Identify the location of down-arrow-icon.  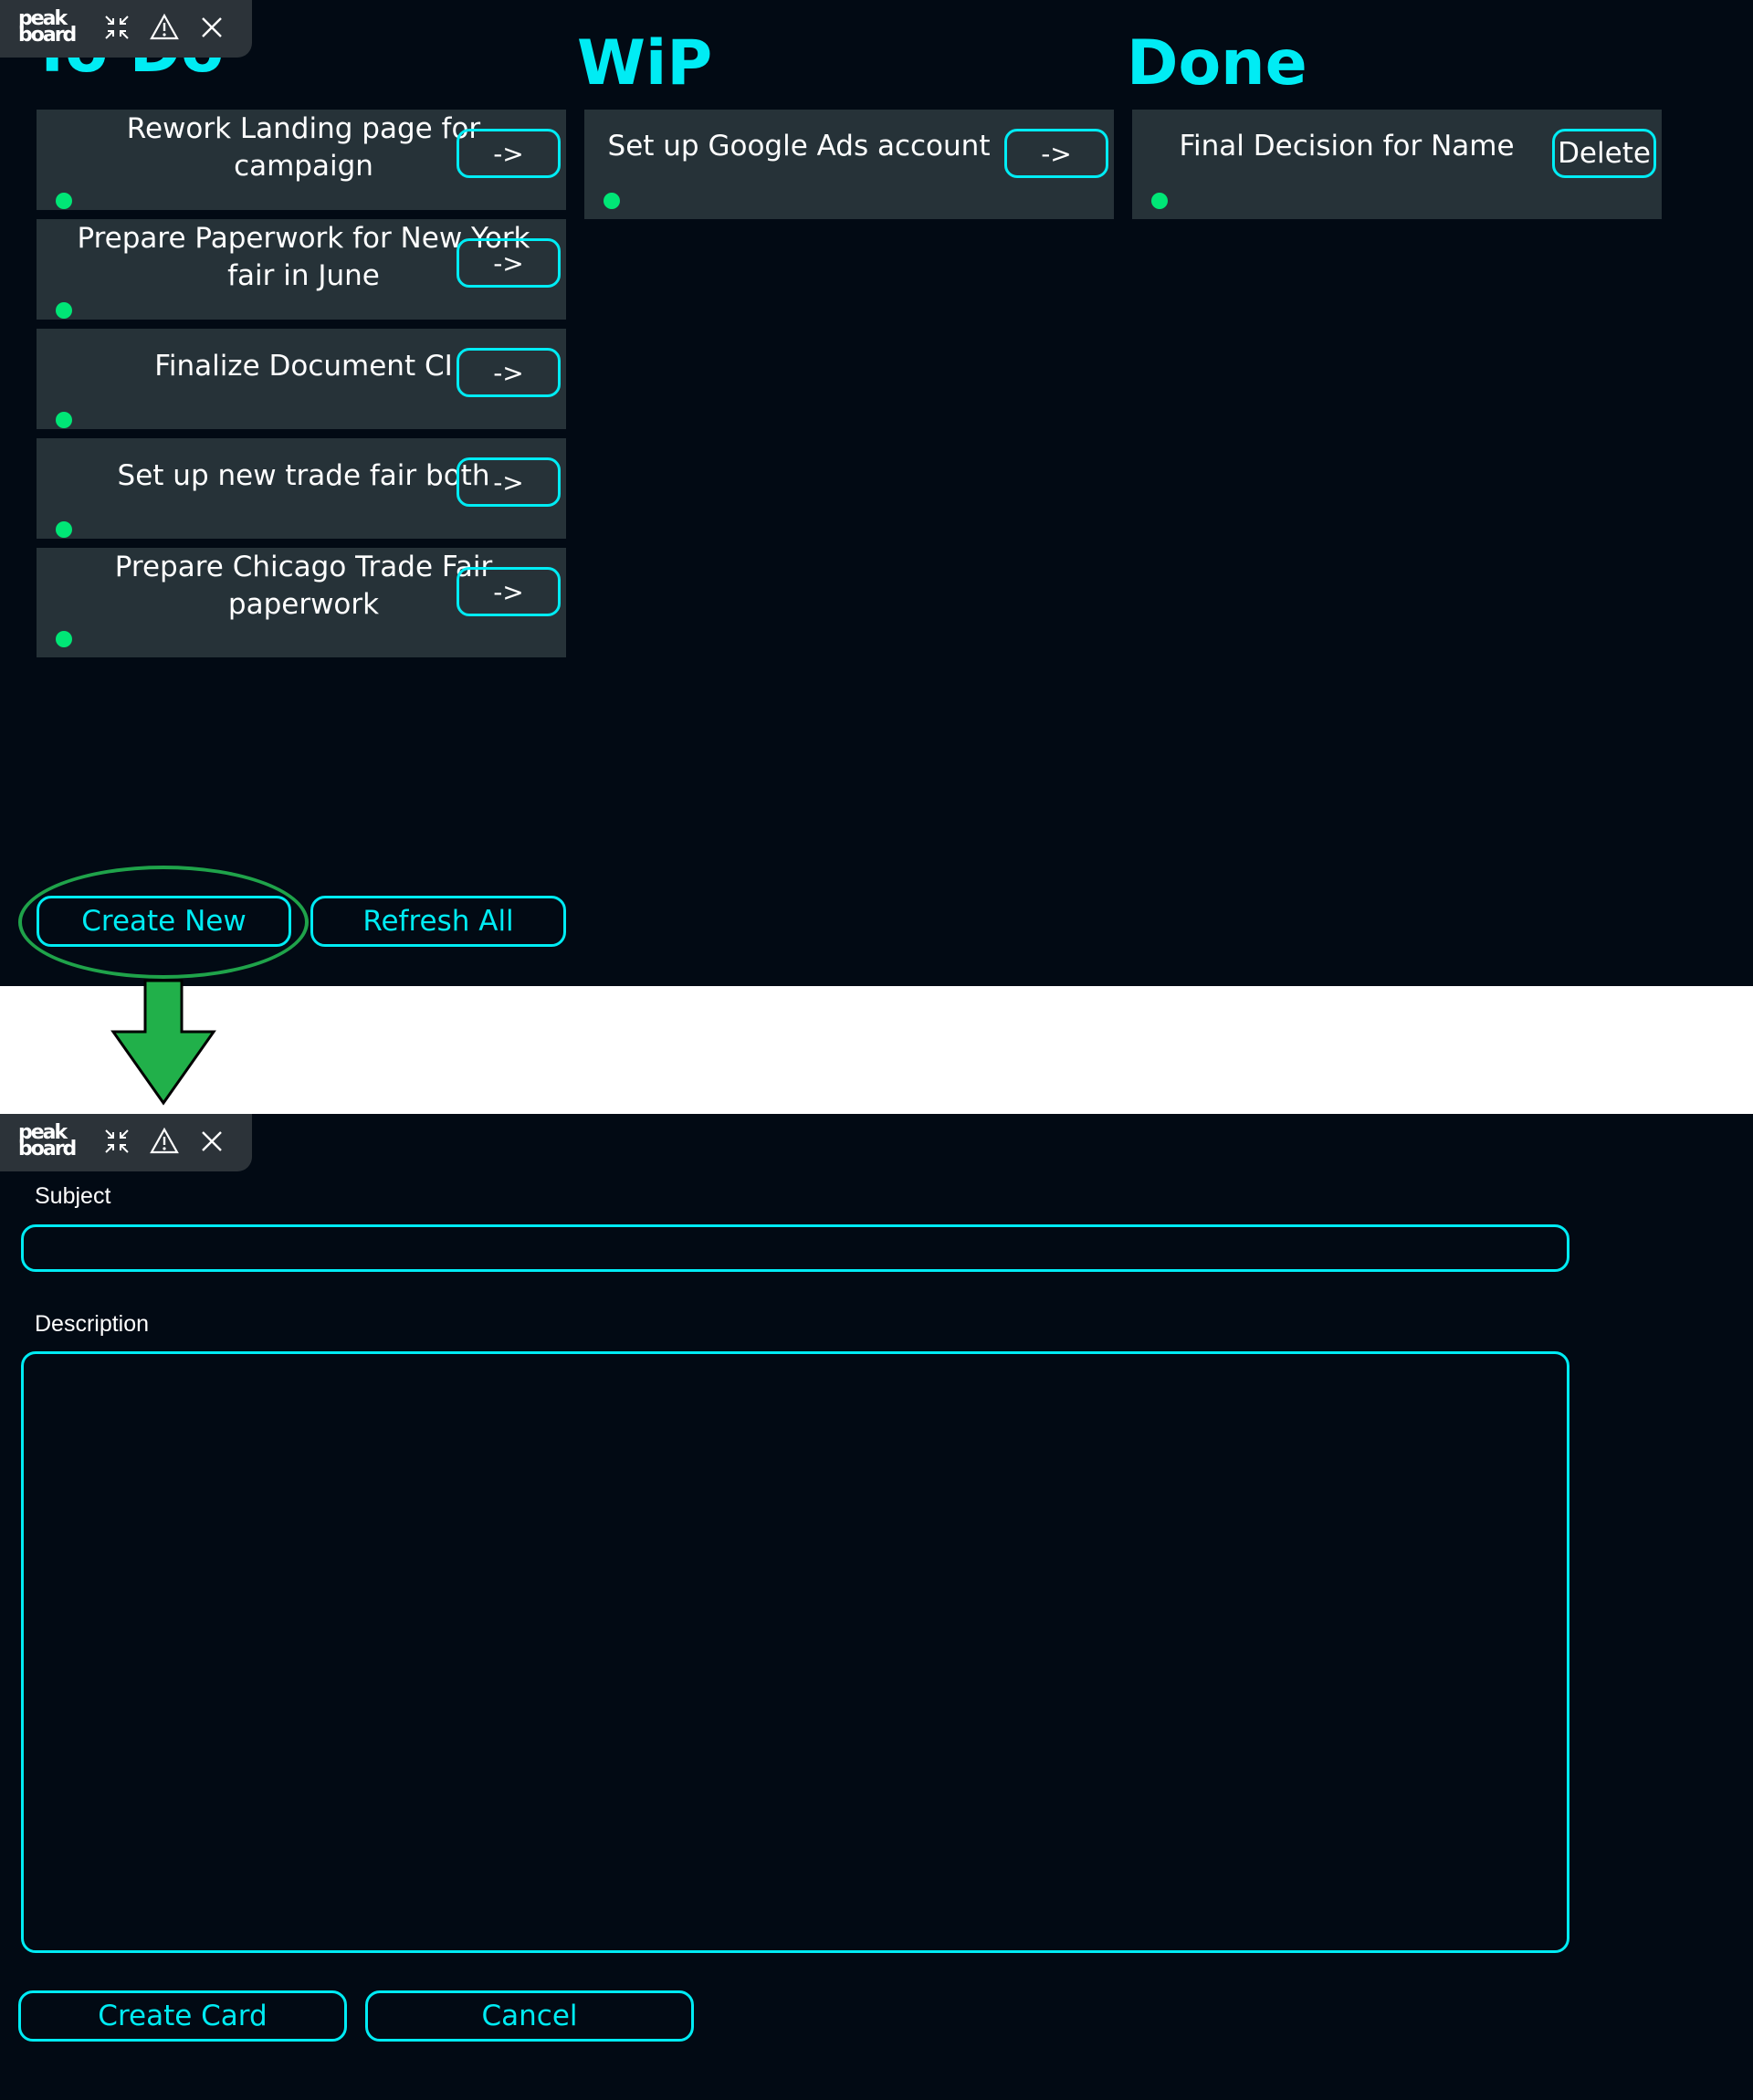
(163, 1042).